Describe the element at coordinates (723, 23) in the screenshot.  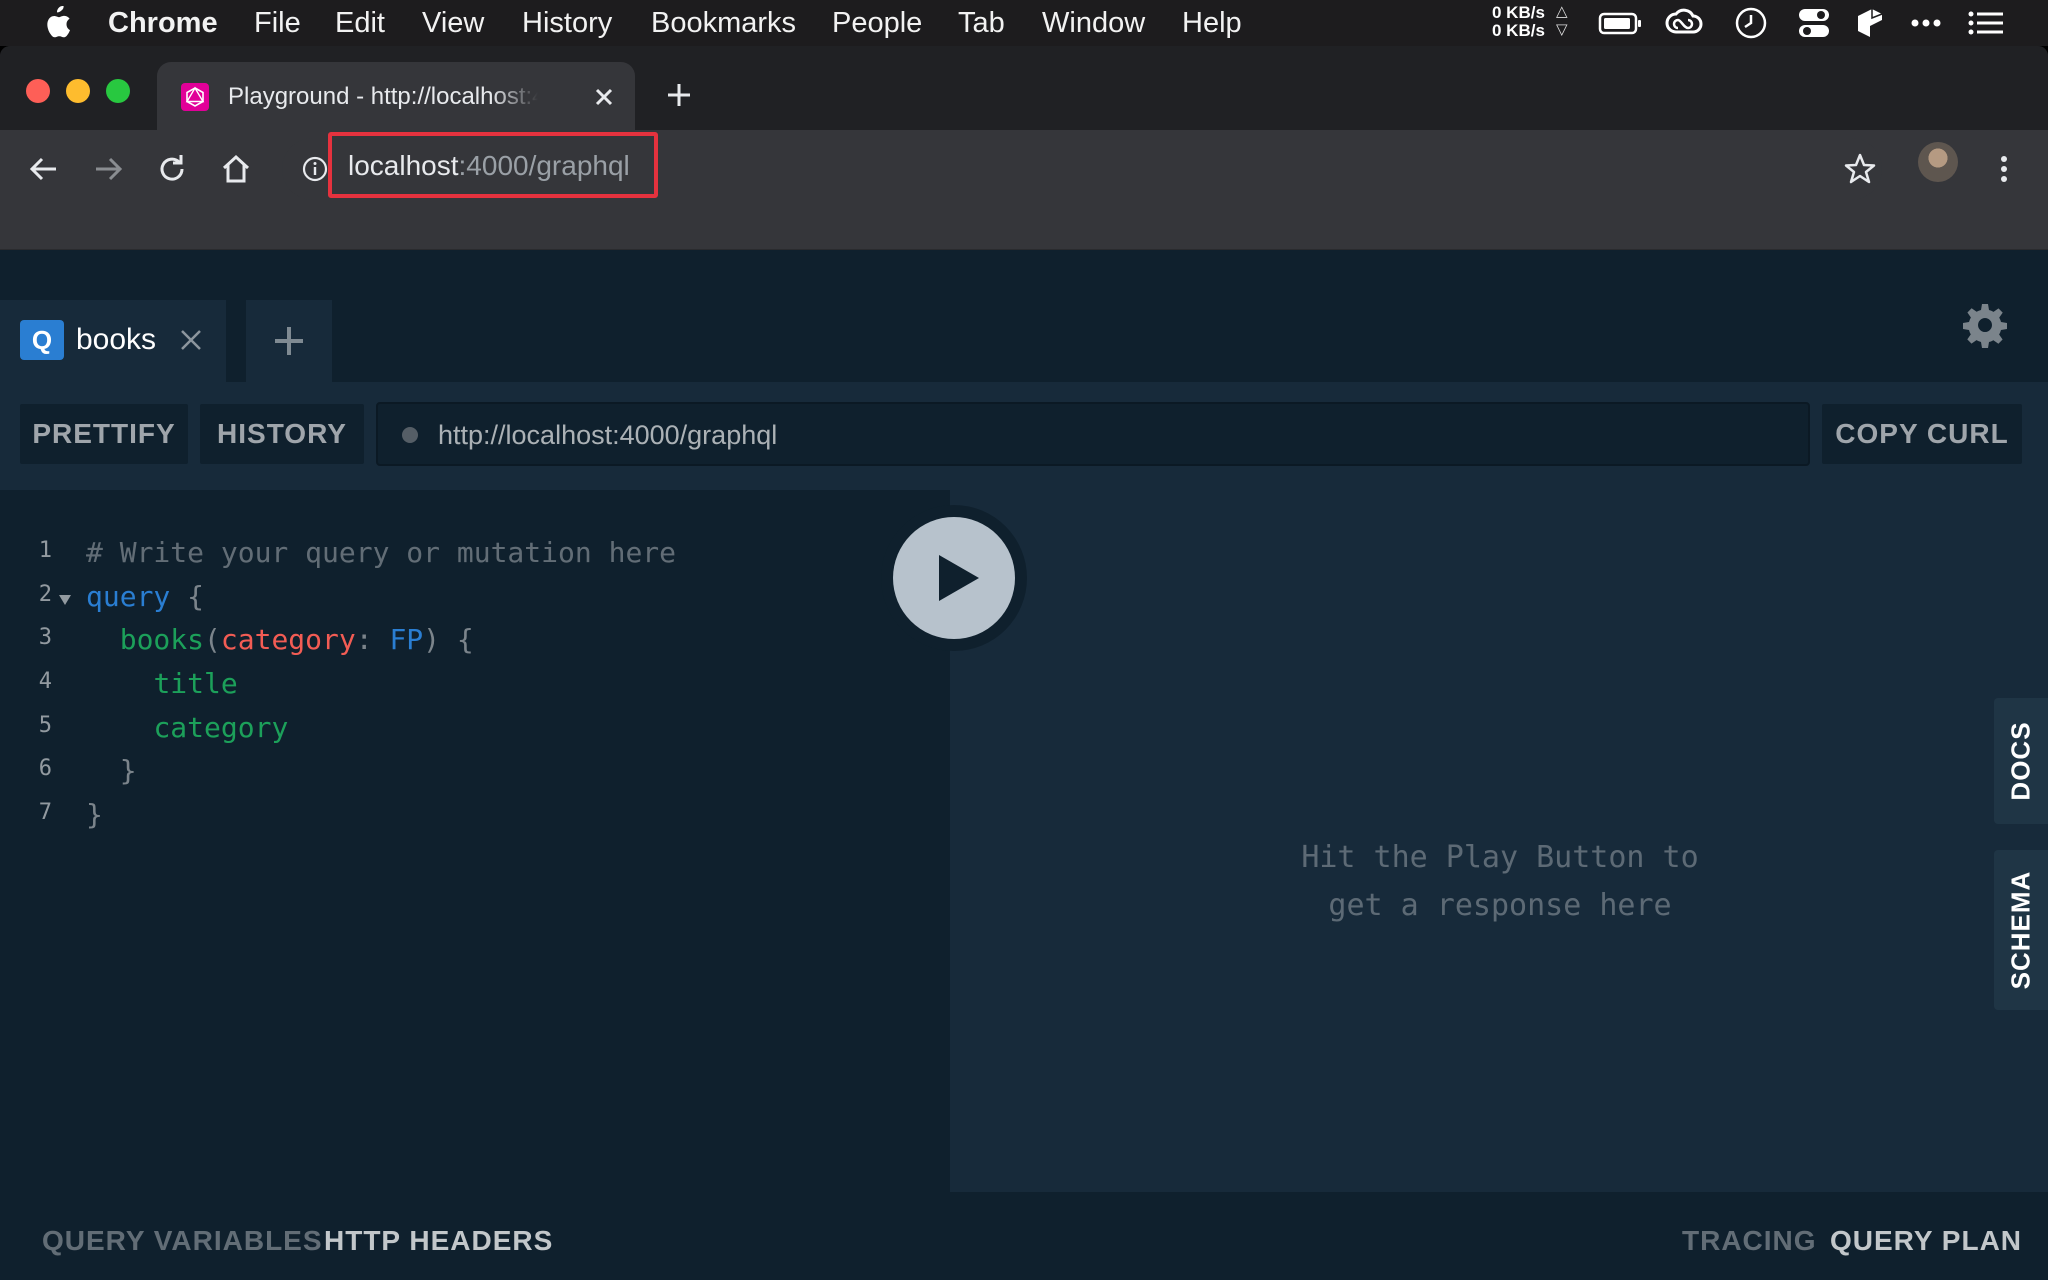
I see `menu-bookmarks: Bookmarks` at that location.